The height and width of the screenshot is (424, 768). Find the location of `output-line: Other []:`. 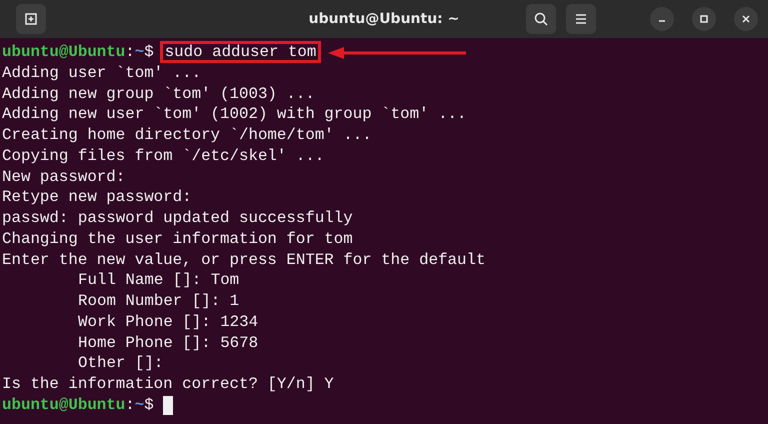

output-line: Other []: is located at coordinates (120, 363).